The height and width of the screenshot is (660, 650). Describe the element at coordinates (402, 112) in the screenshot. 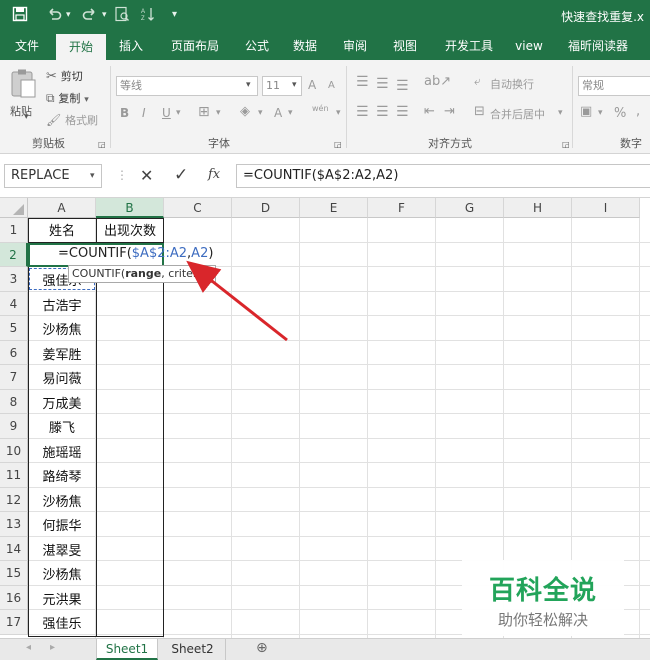

I see `align-right-icon: ☰` at that location.